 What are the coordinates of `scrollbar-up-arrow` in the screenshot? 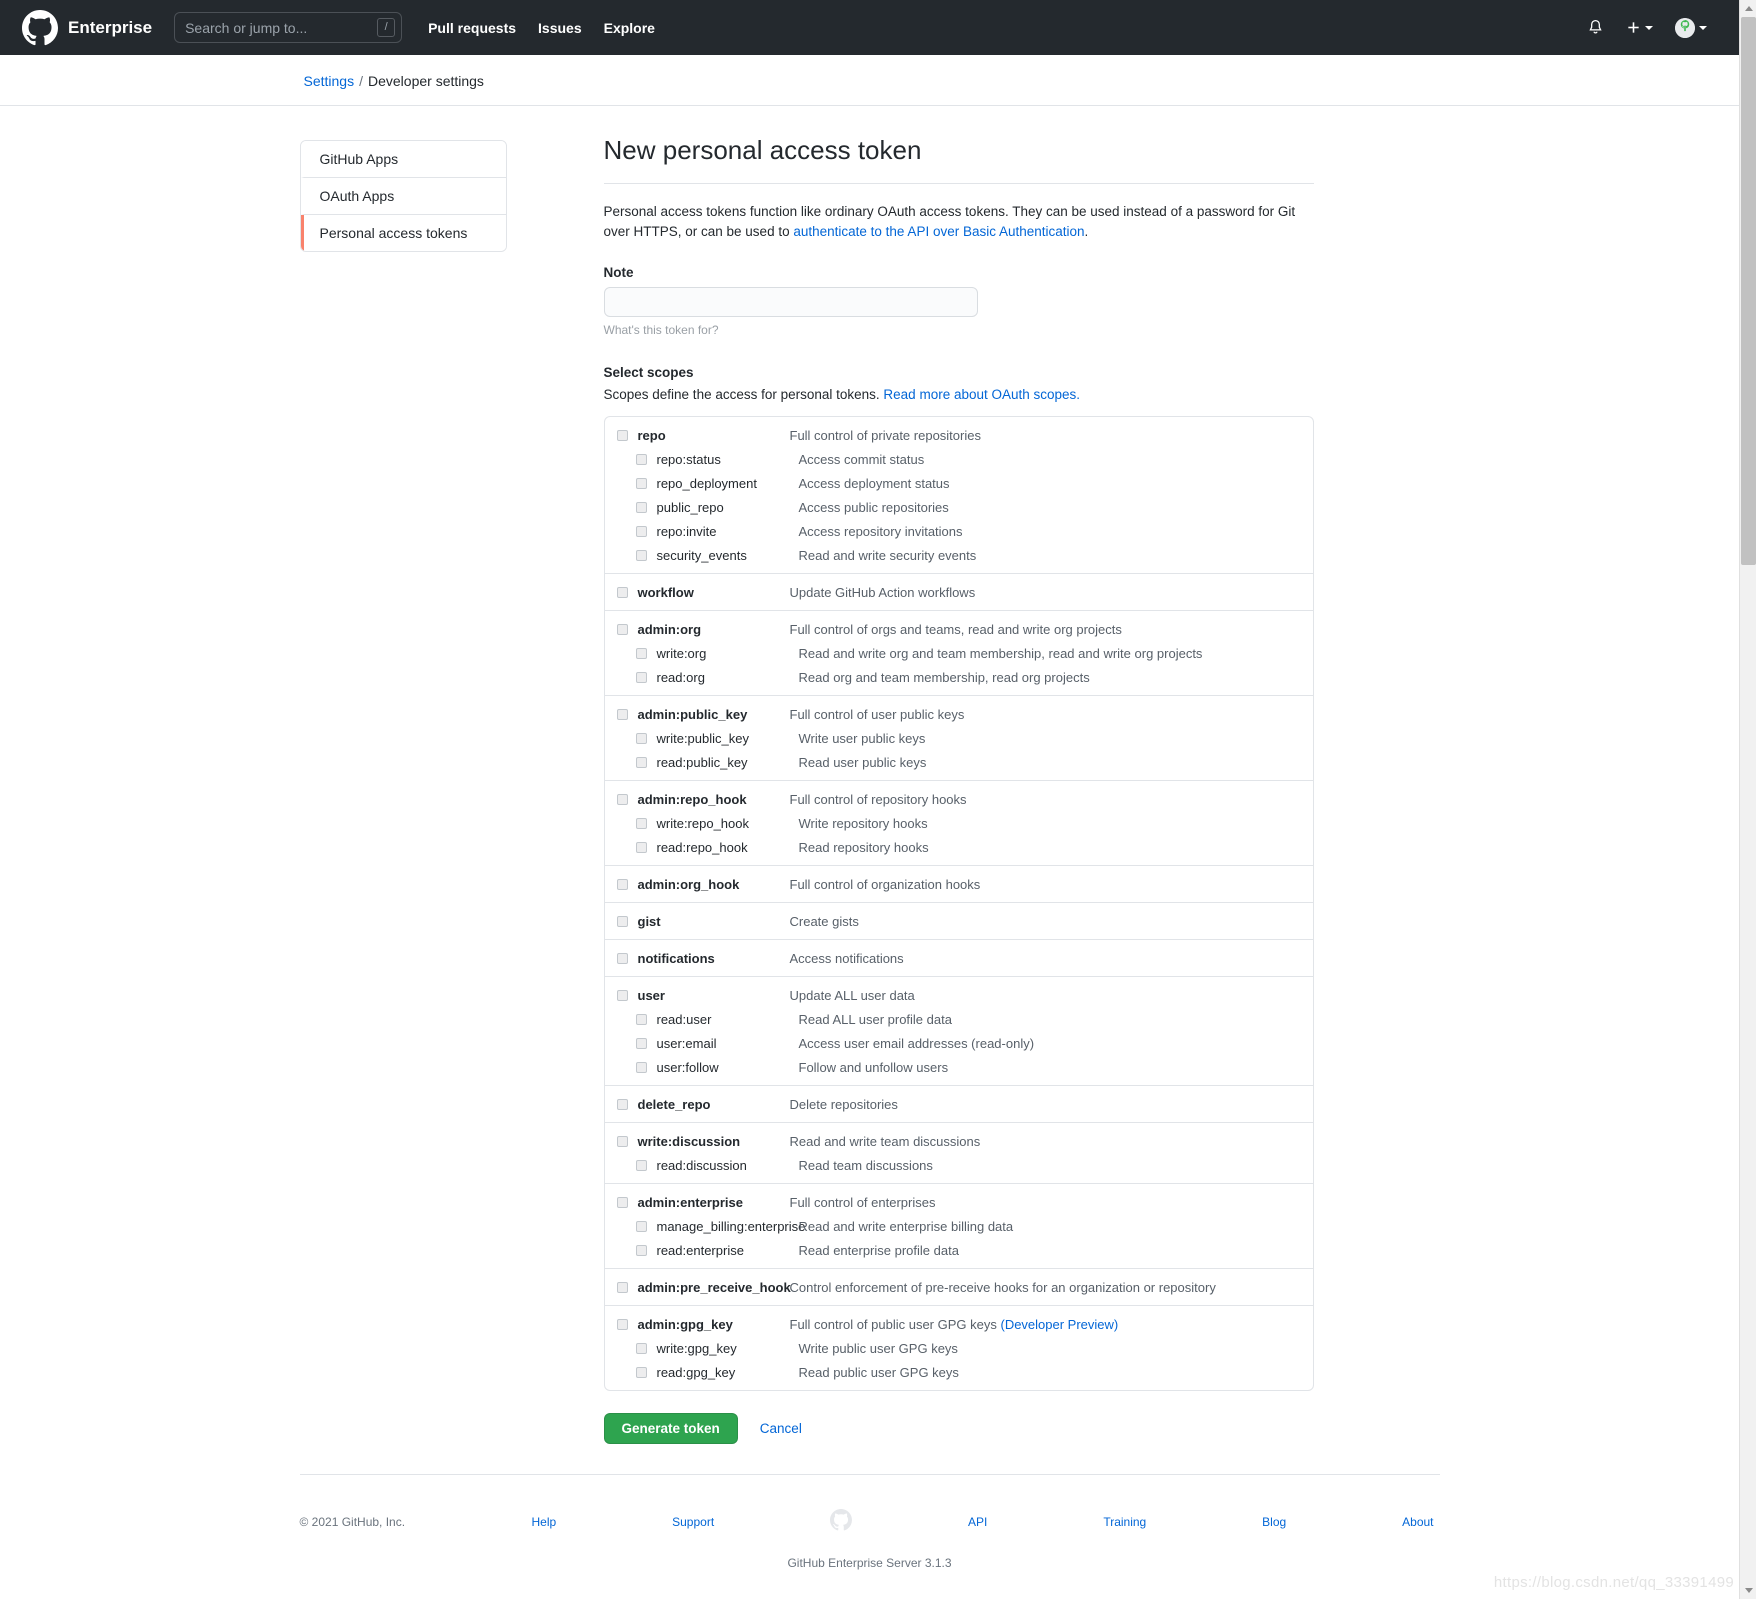 It's located at (1748, 8).